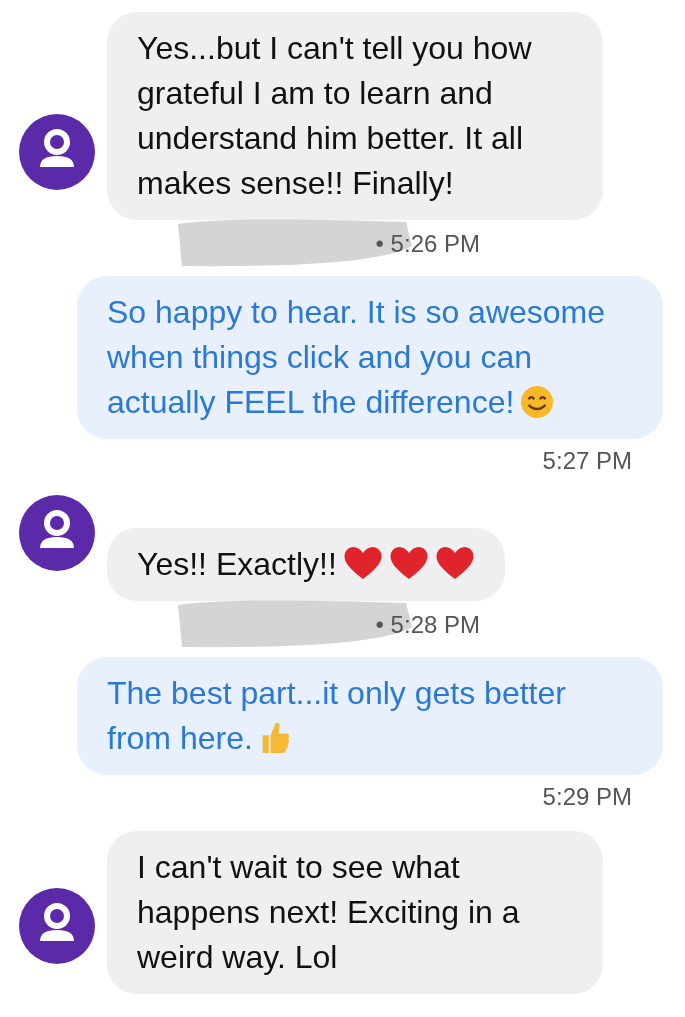  What do you see at coordinates (427, 625) in the screenshot?
I see `timestamp: • 5:28 PM` at bounding box center [427, 625].